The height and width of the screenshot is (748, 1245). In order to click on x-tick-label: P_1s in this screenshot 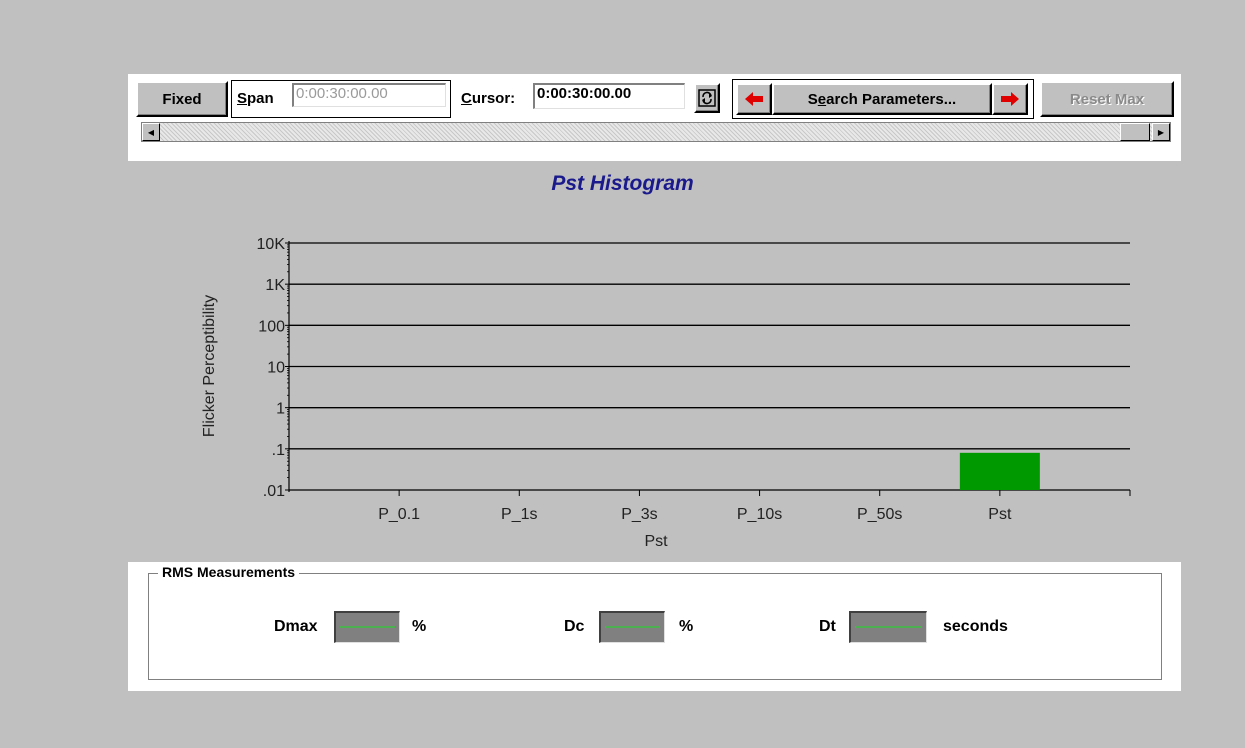, I will do `click(519, 514)`.